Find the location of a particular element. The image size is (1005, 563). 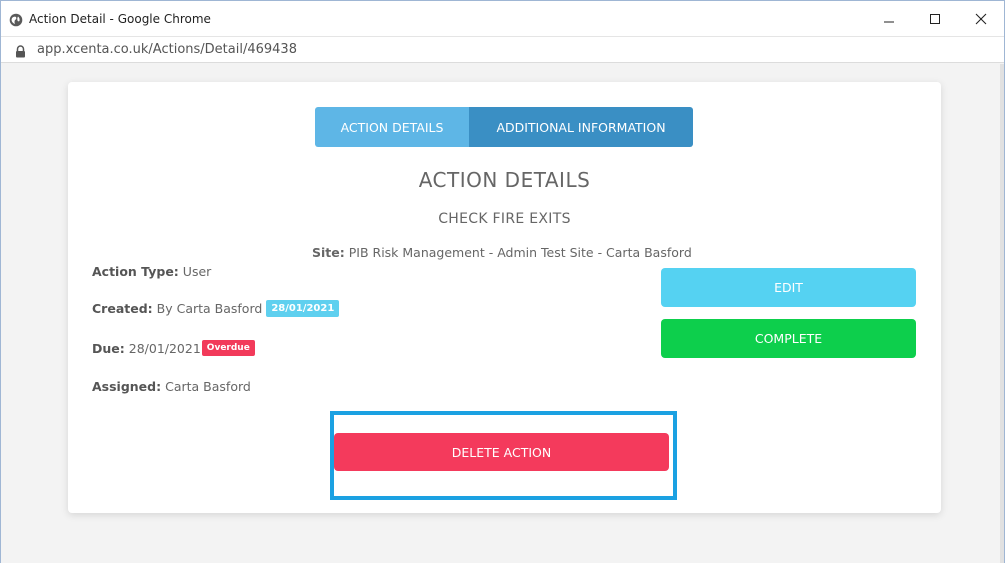

due-field: Due: 28/01/2021 Overdue is located at coordinates (173, 348).